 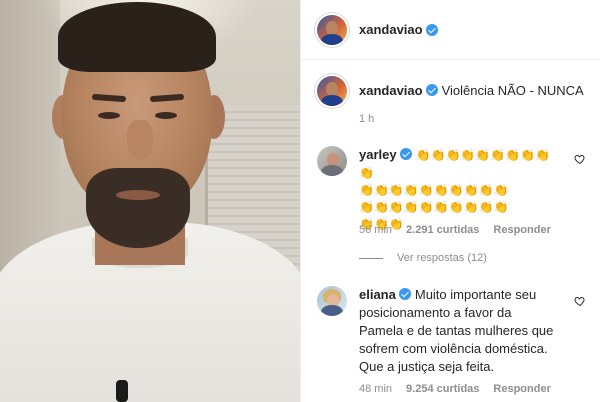 I want to click on caption-avatar, so click(x=332, y=91).